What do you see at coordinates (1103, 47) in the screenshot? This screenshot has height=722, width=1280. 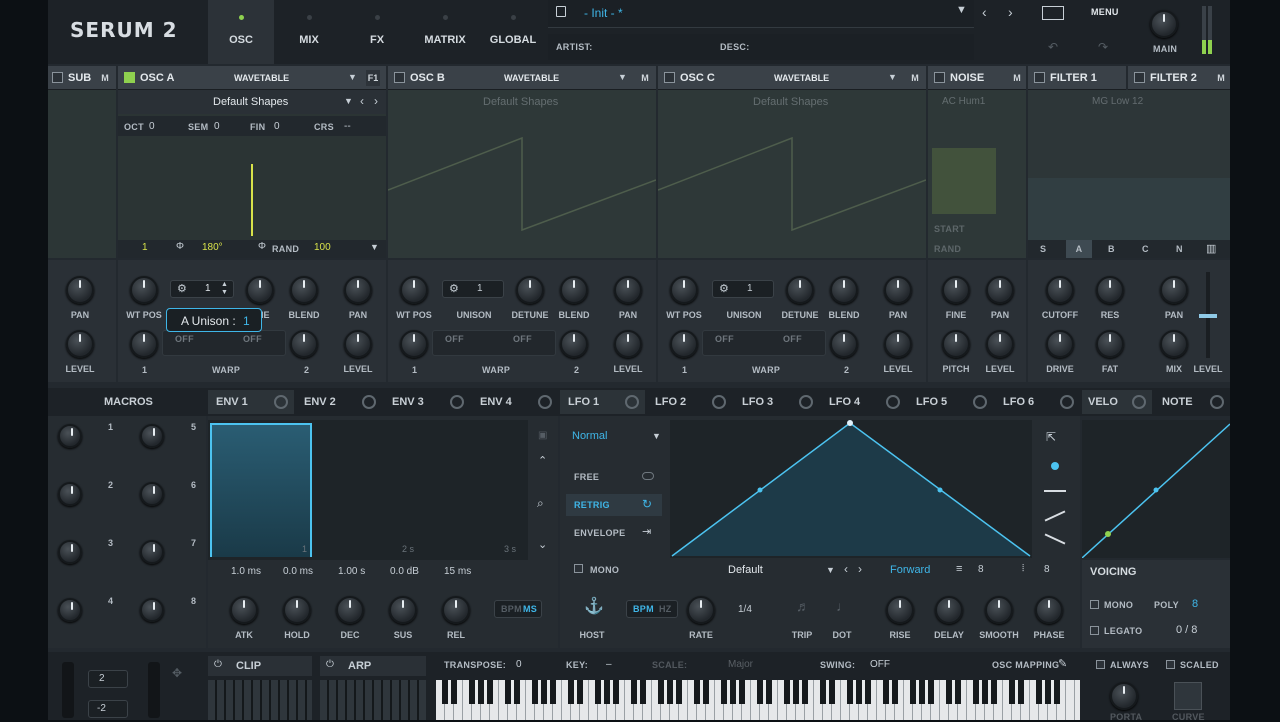 I see `redo-icon: ↷` at bounding box center [1103, 47].